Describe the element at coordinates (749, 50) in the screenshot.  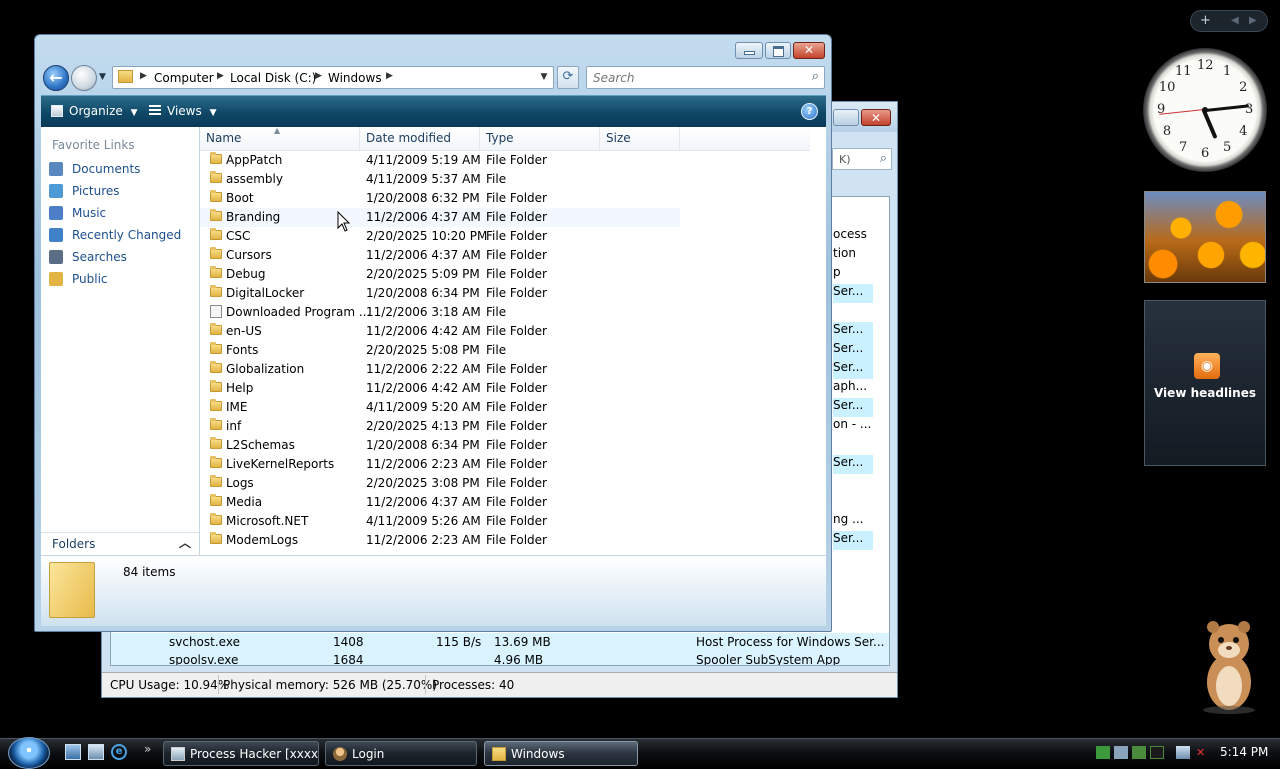
I see `minimize-button` at that location.